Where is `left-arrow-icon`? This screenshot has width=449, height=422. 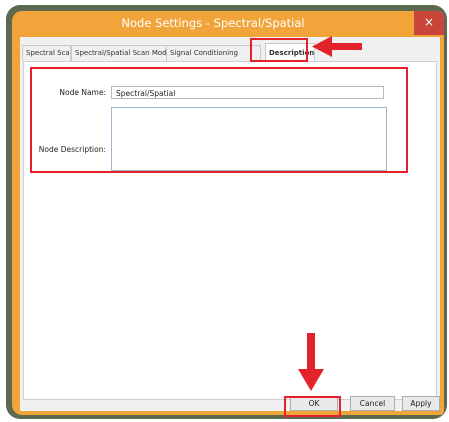 left-arrow-icon is located at coordinates (337, 46).